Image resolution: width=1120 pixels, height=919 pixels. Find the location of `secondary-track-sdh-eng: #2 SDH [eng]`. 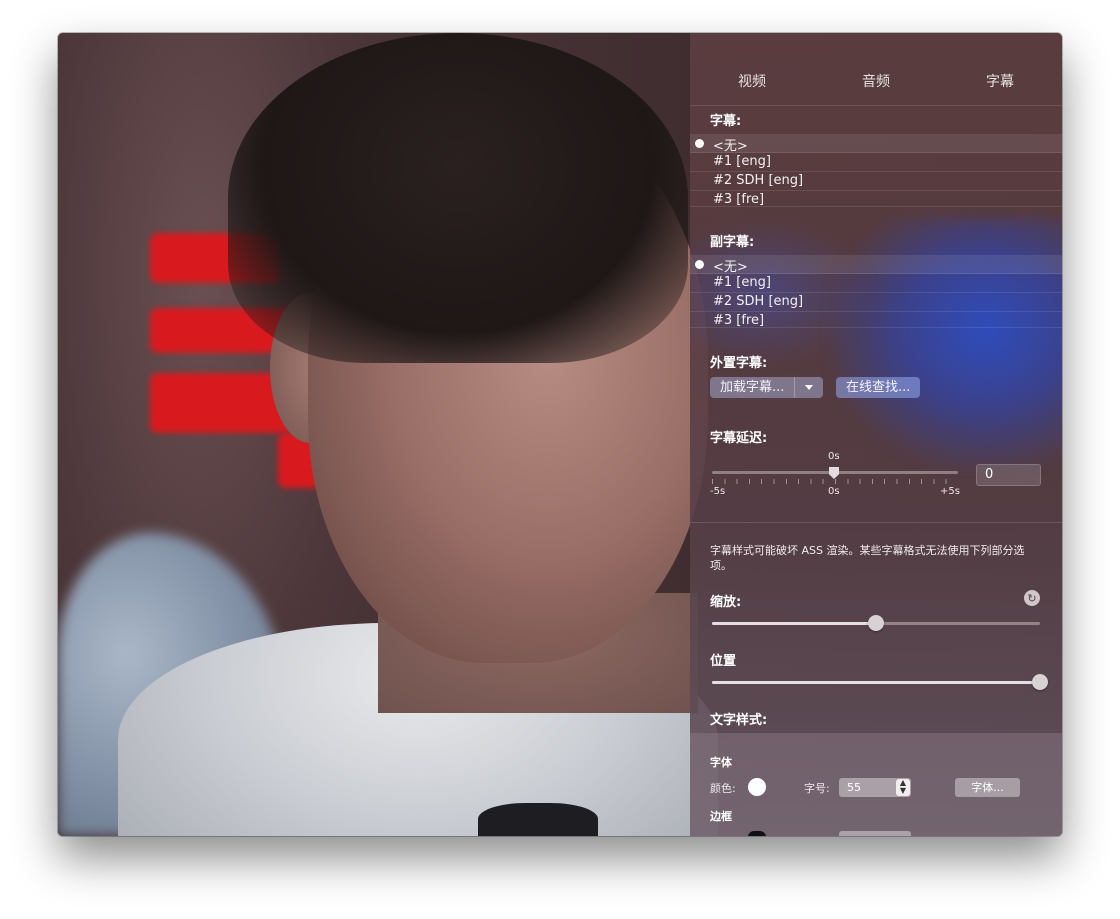

secondary-track-sdh-eng: #2 SDH [eng] is located at coordinates (876, 302).